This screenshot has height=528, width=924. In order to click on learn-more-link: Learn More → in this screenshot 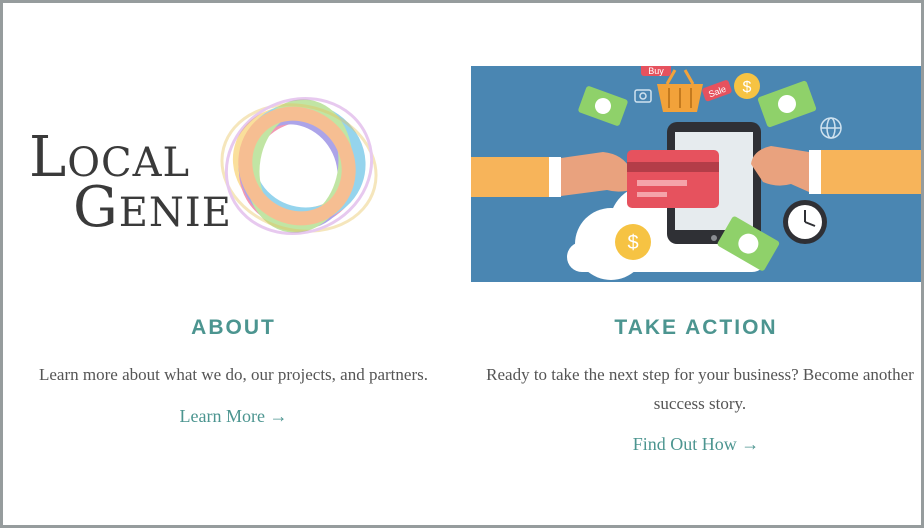, I will do `click(233, 416)`.